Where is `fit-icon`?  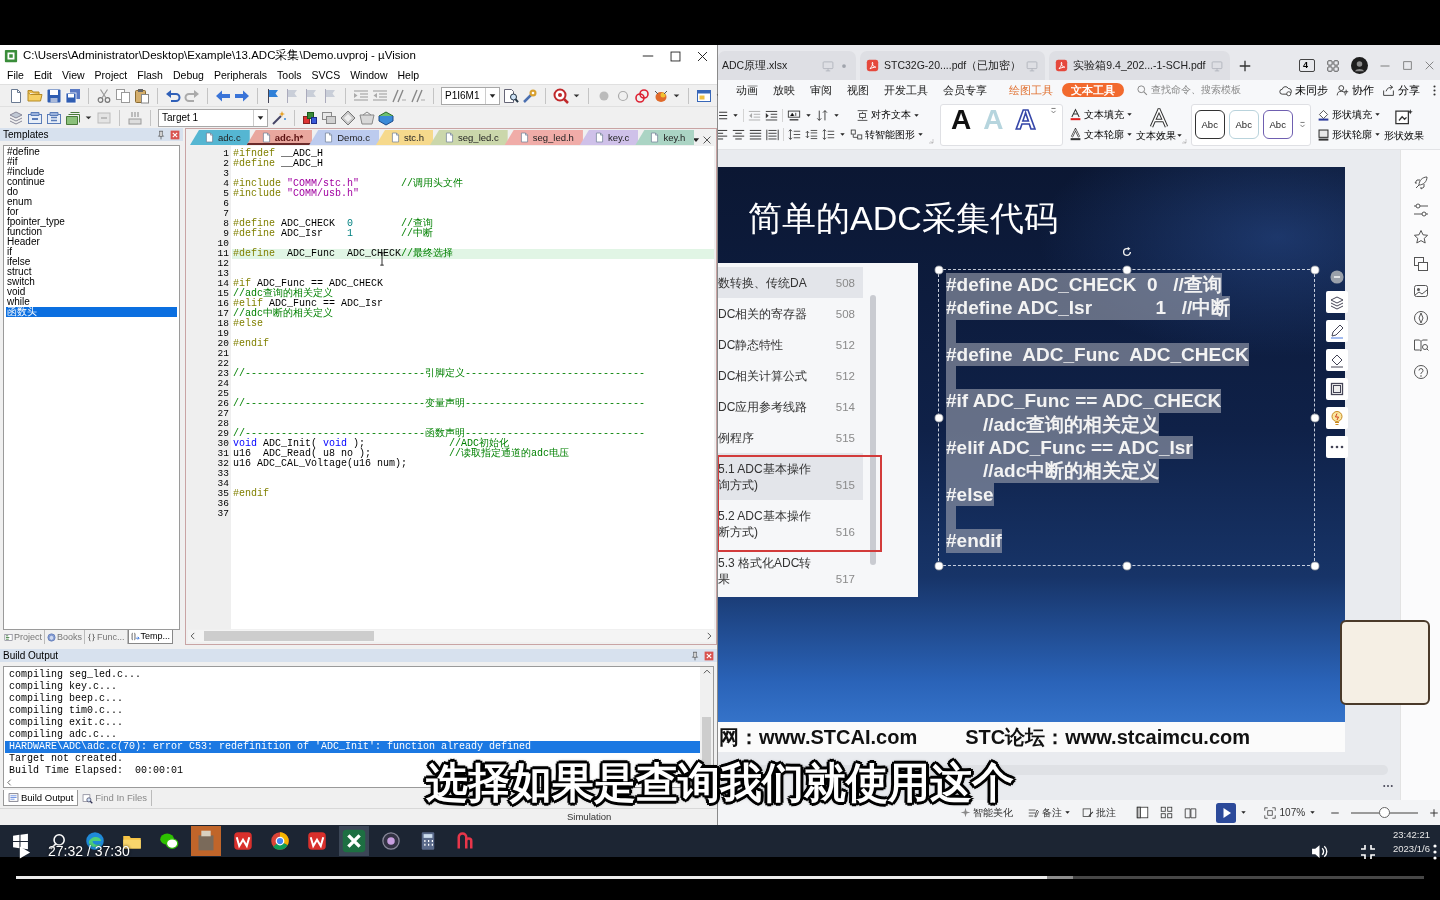
fit-icon is located at coordinates (1269, 812).